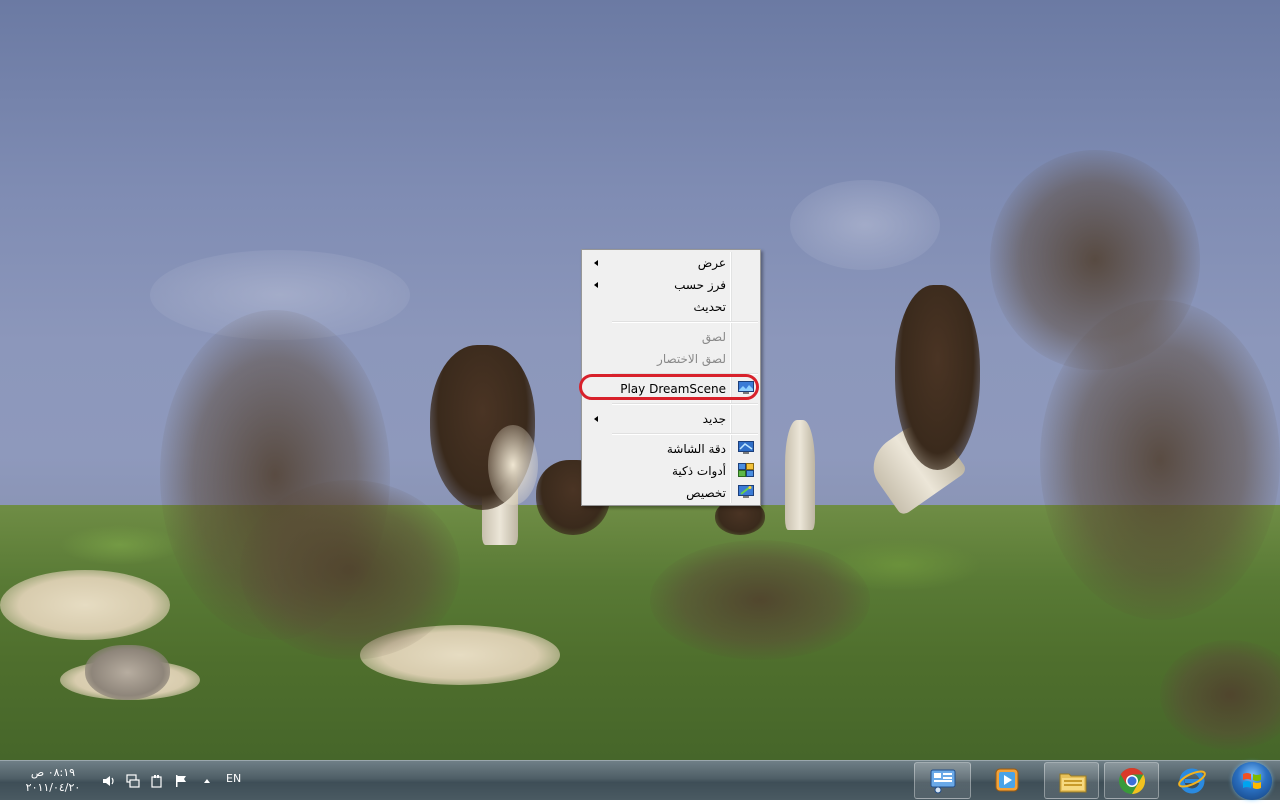 This screenshot has width=1280, height=804. I want to click on media-player-icon, so click(1007, 782).